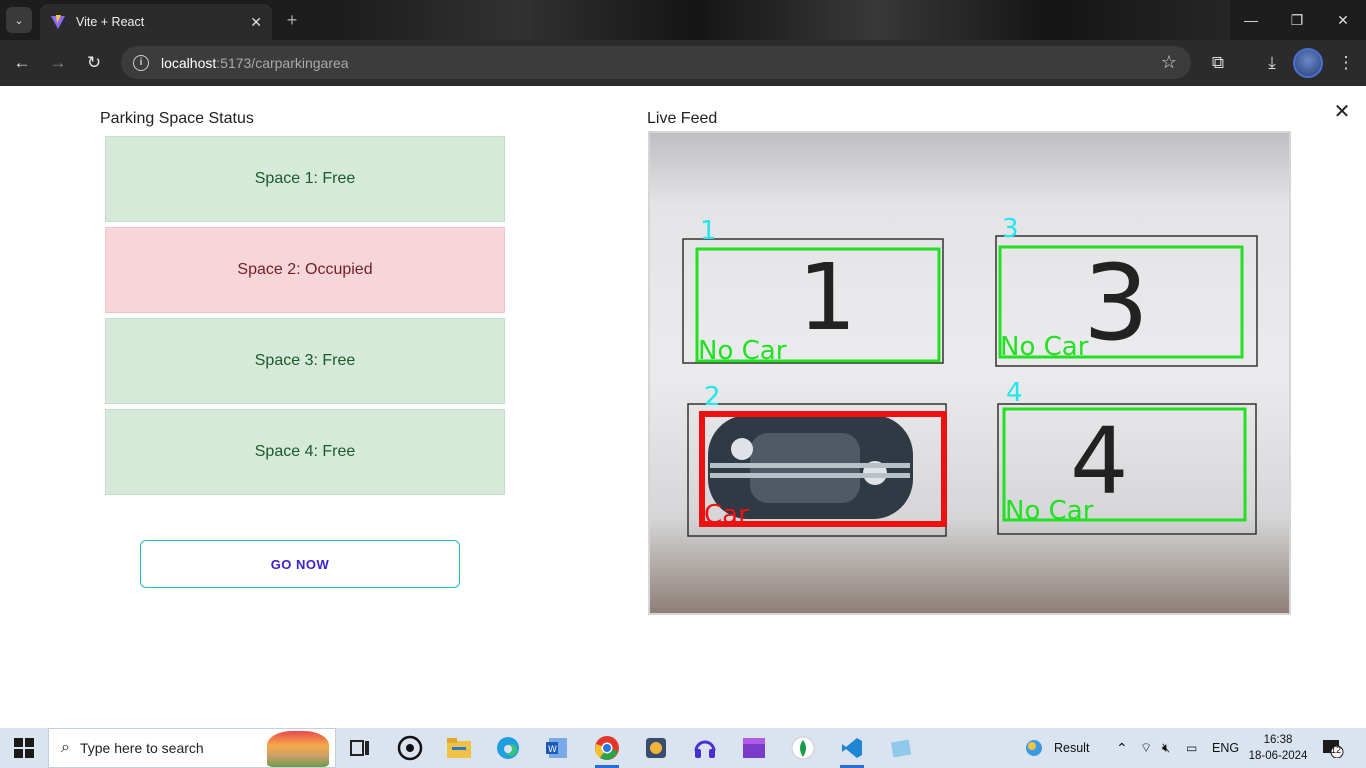  I want to click on headphones-app-icon, so click(705, 748).